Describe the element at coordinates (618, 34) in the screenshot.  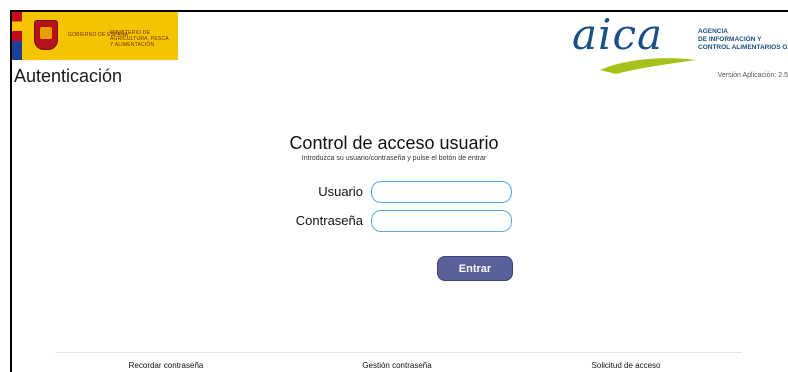
I see `aica-wordmark: aica` at that location.